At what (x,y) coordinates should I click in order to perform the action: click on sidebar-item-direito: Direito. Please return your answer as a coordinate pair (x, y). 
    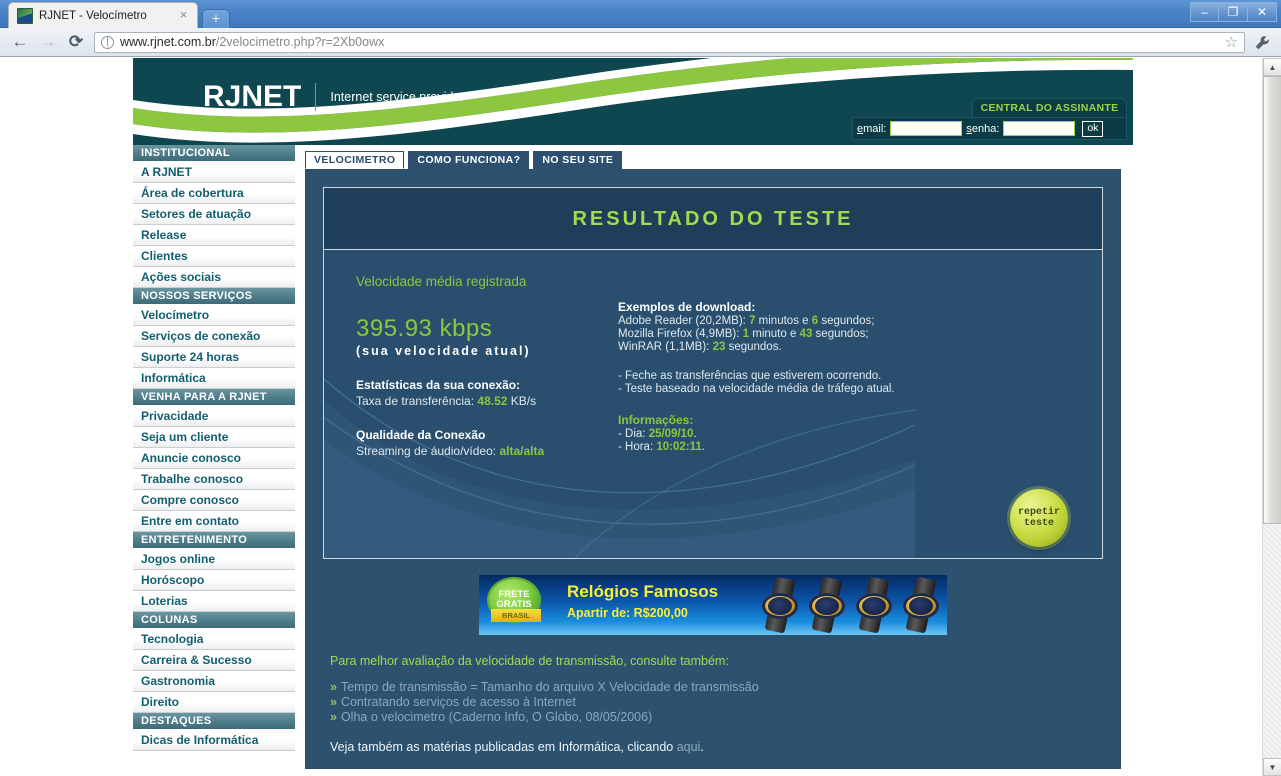
    Looking at the image, I should click on (214, 702).